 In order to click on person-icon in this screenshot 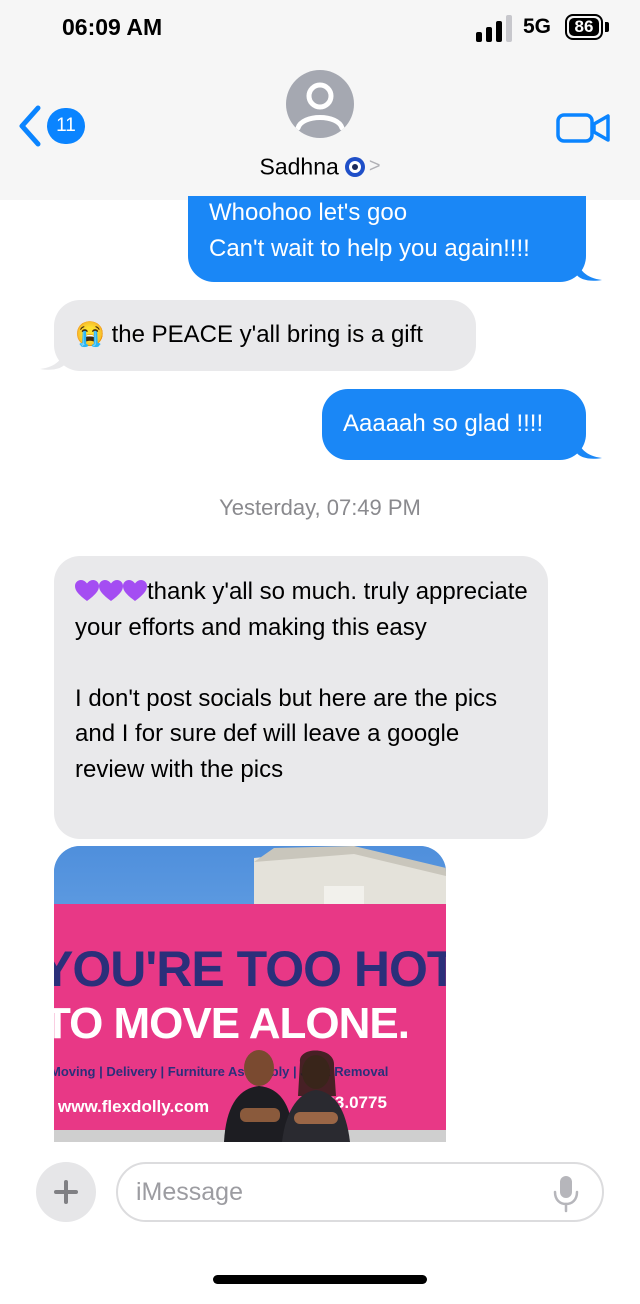, I will do `click(320, 106)`.